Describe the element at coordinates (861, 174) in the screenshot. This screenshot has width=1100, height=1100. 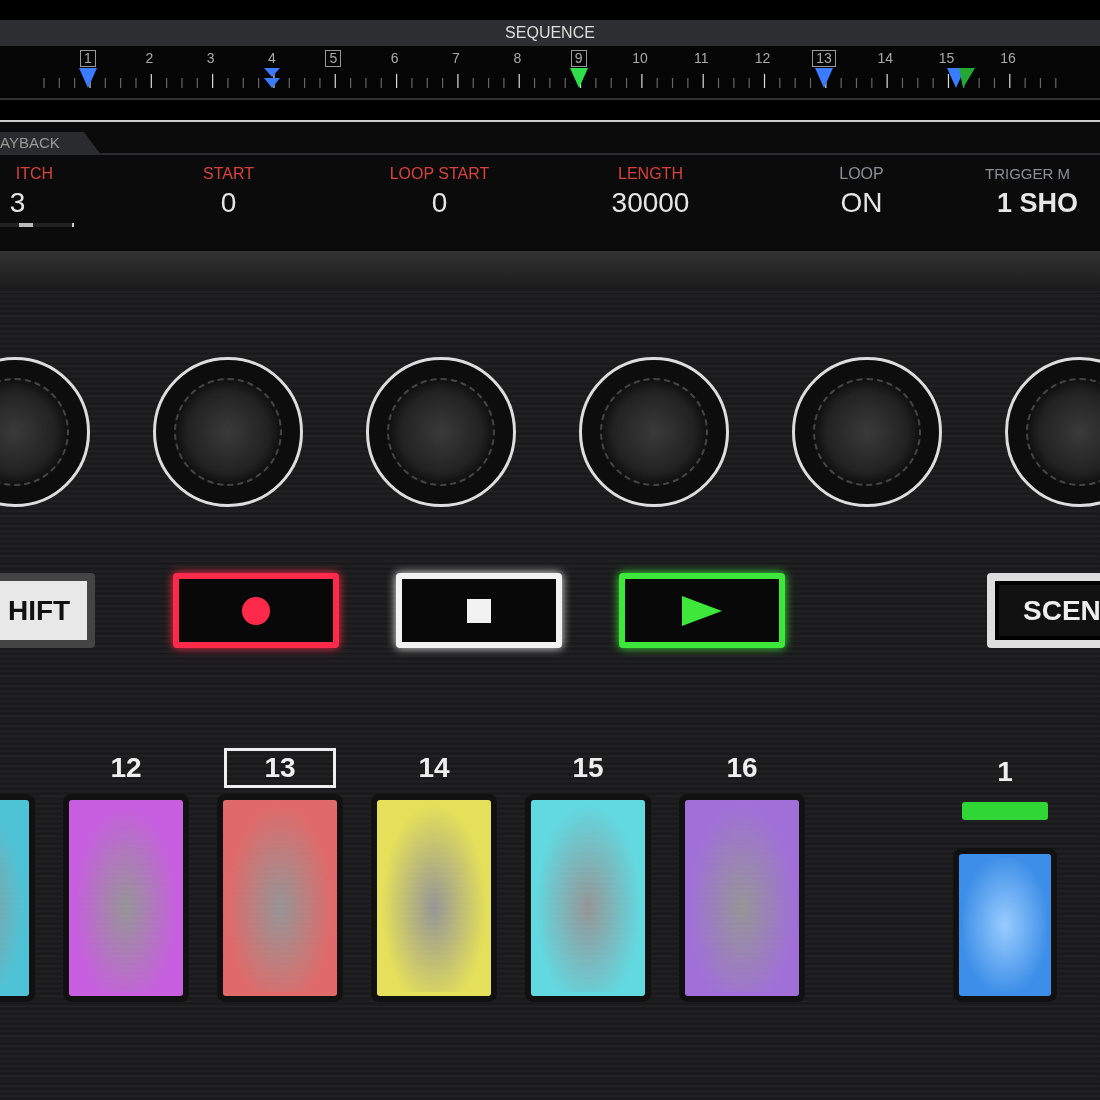
I see `param-label: LOOP` at that location.